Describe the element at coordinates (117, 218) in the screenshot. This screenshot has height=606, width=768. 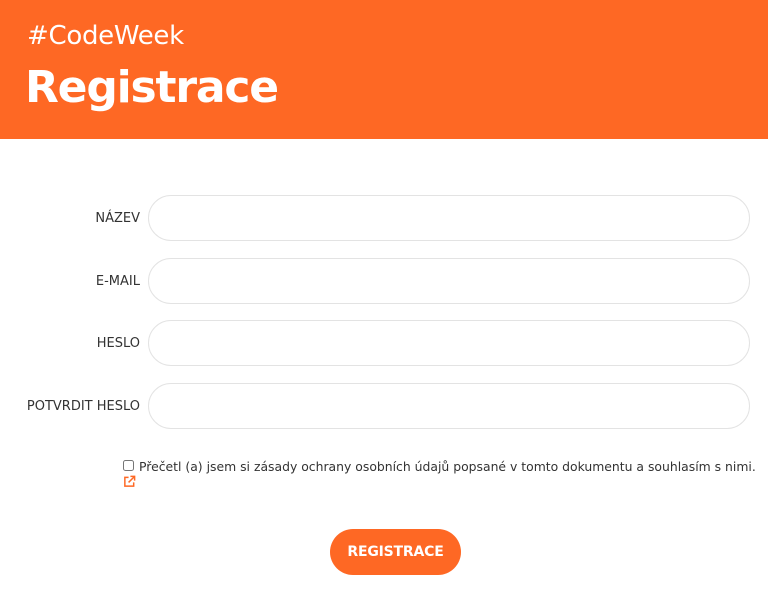
I see `name-label: NÁZEV` at that location.